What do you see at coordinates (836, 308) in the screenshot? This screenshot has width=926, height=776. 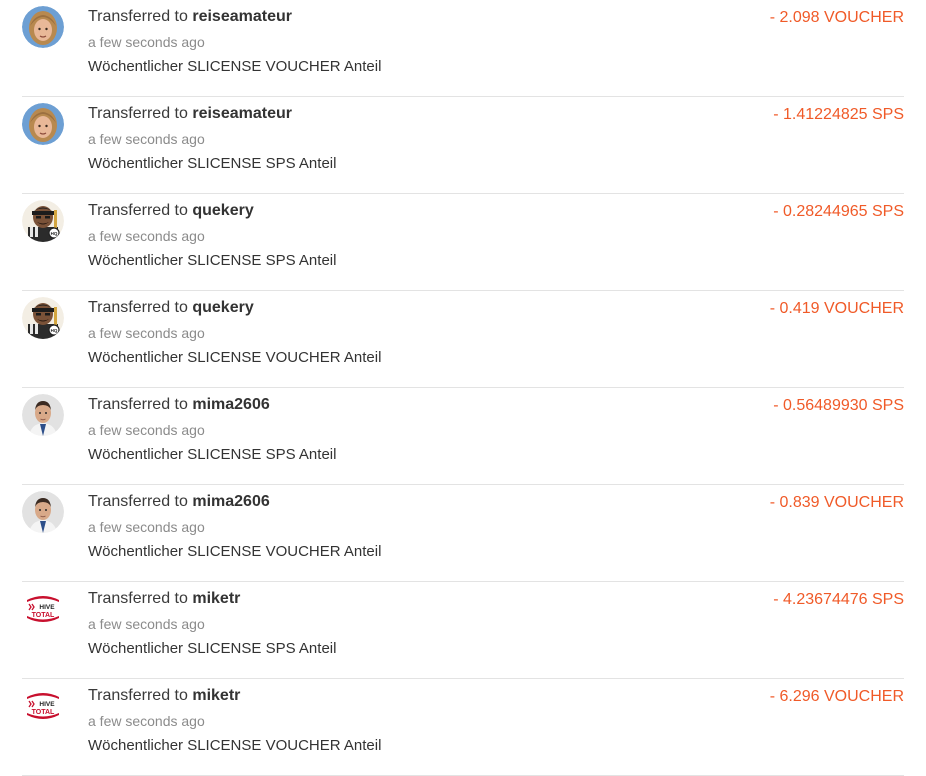 I see `transfer-amount: - 0.419 VOUCHER` at bounding box center [836, 308].